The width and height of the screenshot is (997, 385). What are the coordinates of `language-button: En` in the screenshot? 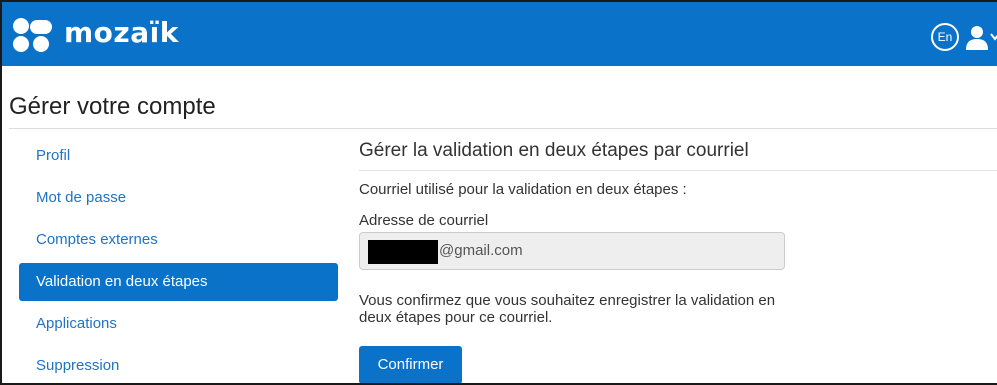 It's located at (945, 37).